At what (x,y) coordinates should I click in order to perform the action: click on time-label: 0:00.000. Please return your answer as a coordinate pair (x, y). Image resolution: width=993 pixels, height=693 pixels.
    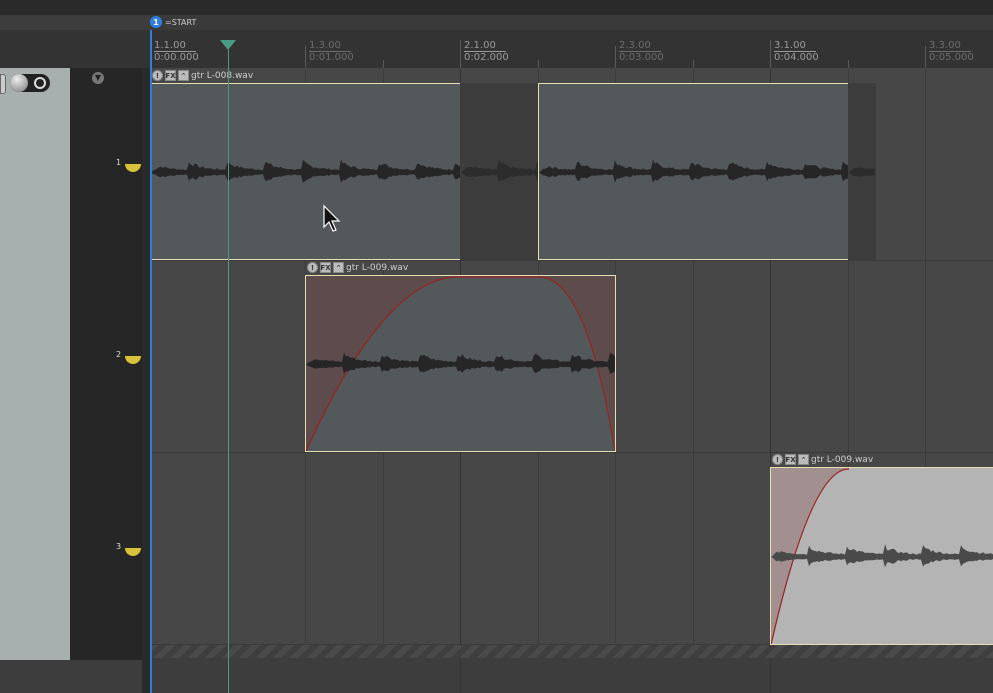
    Looking at the image, I should click on (176, 57).